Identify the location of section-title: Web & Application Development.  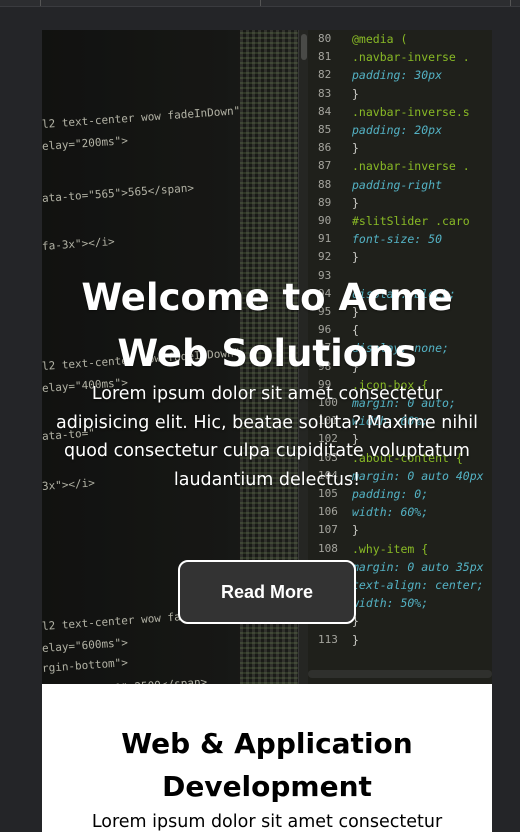
(267, 765).